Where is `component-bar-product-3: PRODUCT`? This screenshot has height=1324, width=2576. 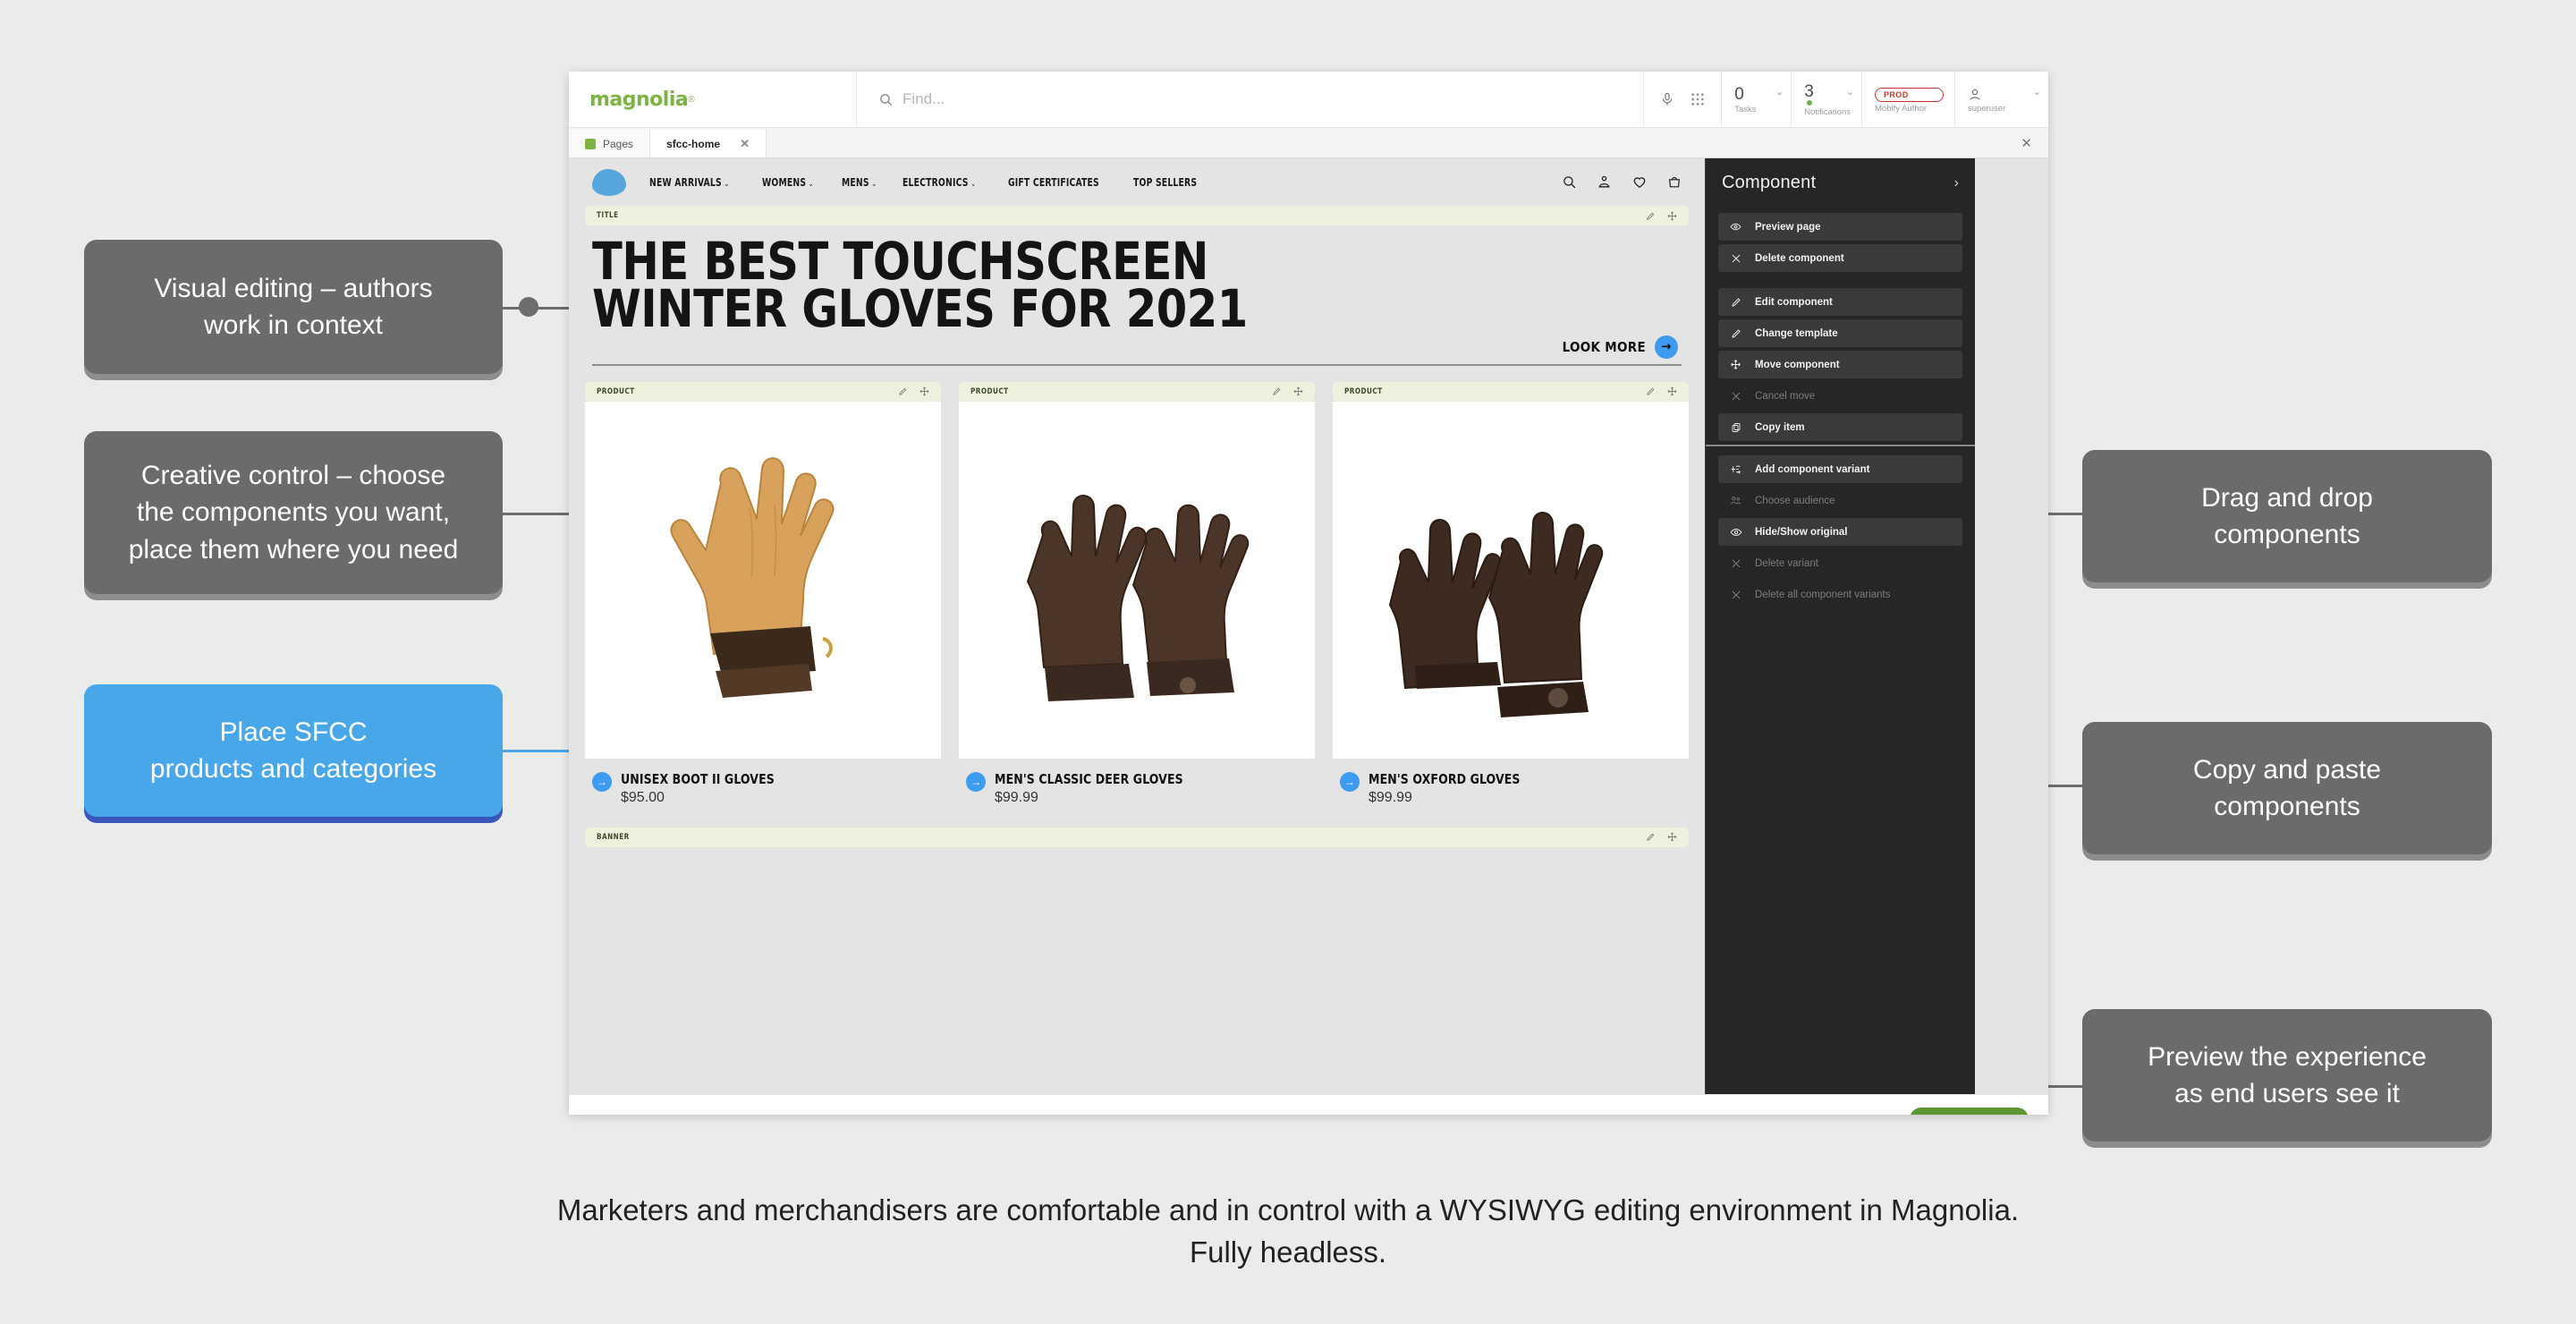
component-bar-product-3: PRODUCT is located at coordinates (1511, 391).